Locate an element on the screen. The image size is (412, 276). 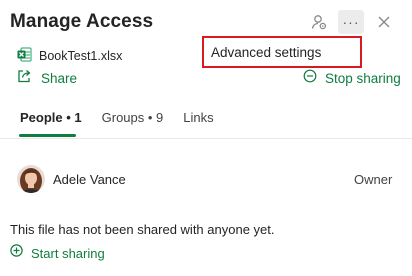
stop-sharing-button: Stop sharing is located at coordinates (352, 78).